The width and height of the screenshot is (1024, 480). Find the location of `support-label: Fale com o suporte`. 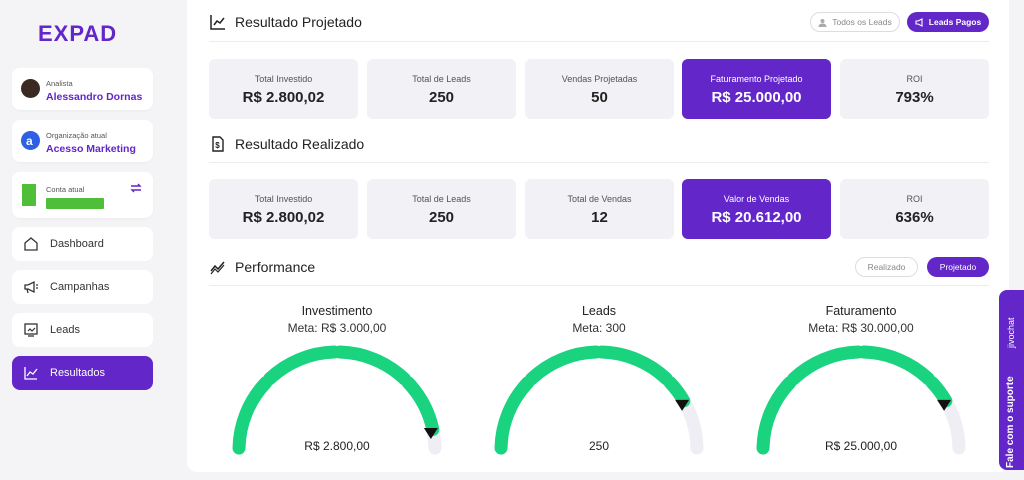

support-label: Fale com o suporte is located at coordinates (1010, 422).